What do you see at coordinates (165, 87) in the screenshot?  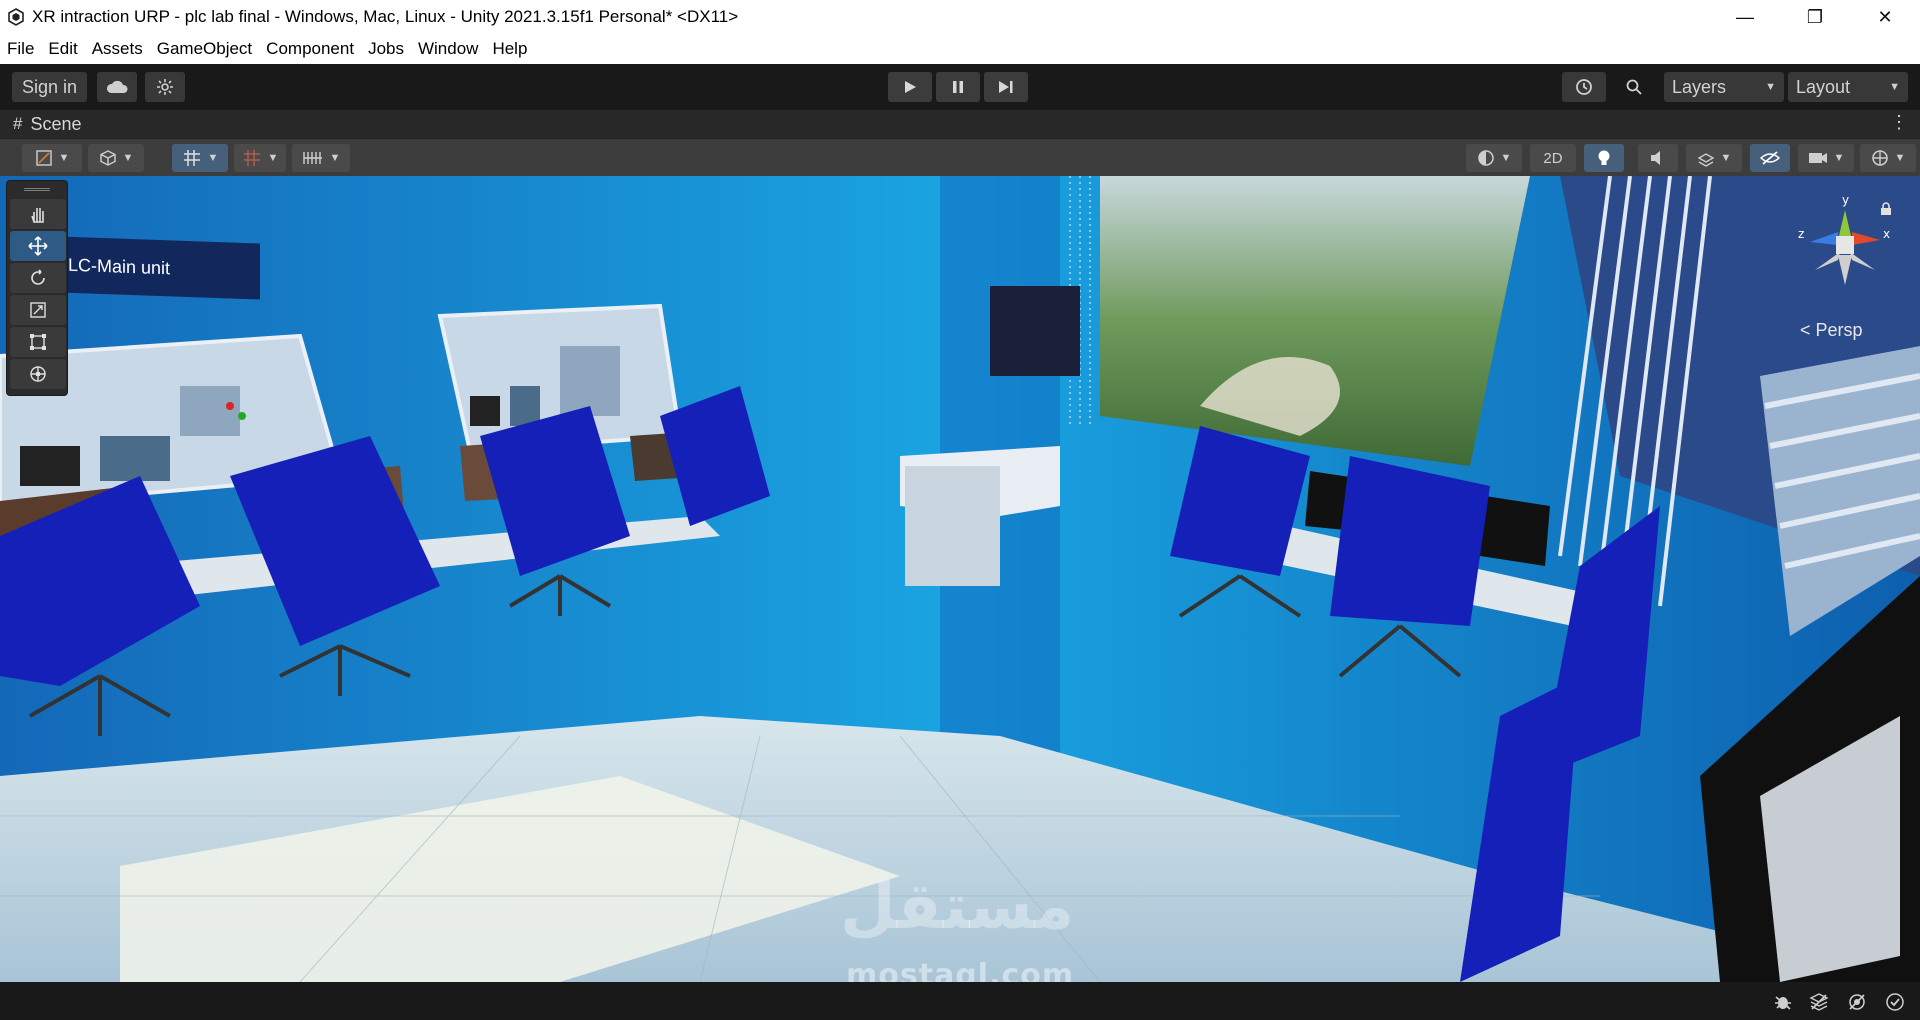 I see `collab-icon` at bounding box center [165, 87].